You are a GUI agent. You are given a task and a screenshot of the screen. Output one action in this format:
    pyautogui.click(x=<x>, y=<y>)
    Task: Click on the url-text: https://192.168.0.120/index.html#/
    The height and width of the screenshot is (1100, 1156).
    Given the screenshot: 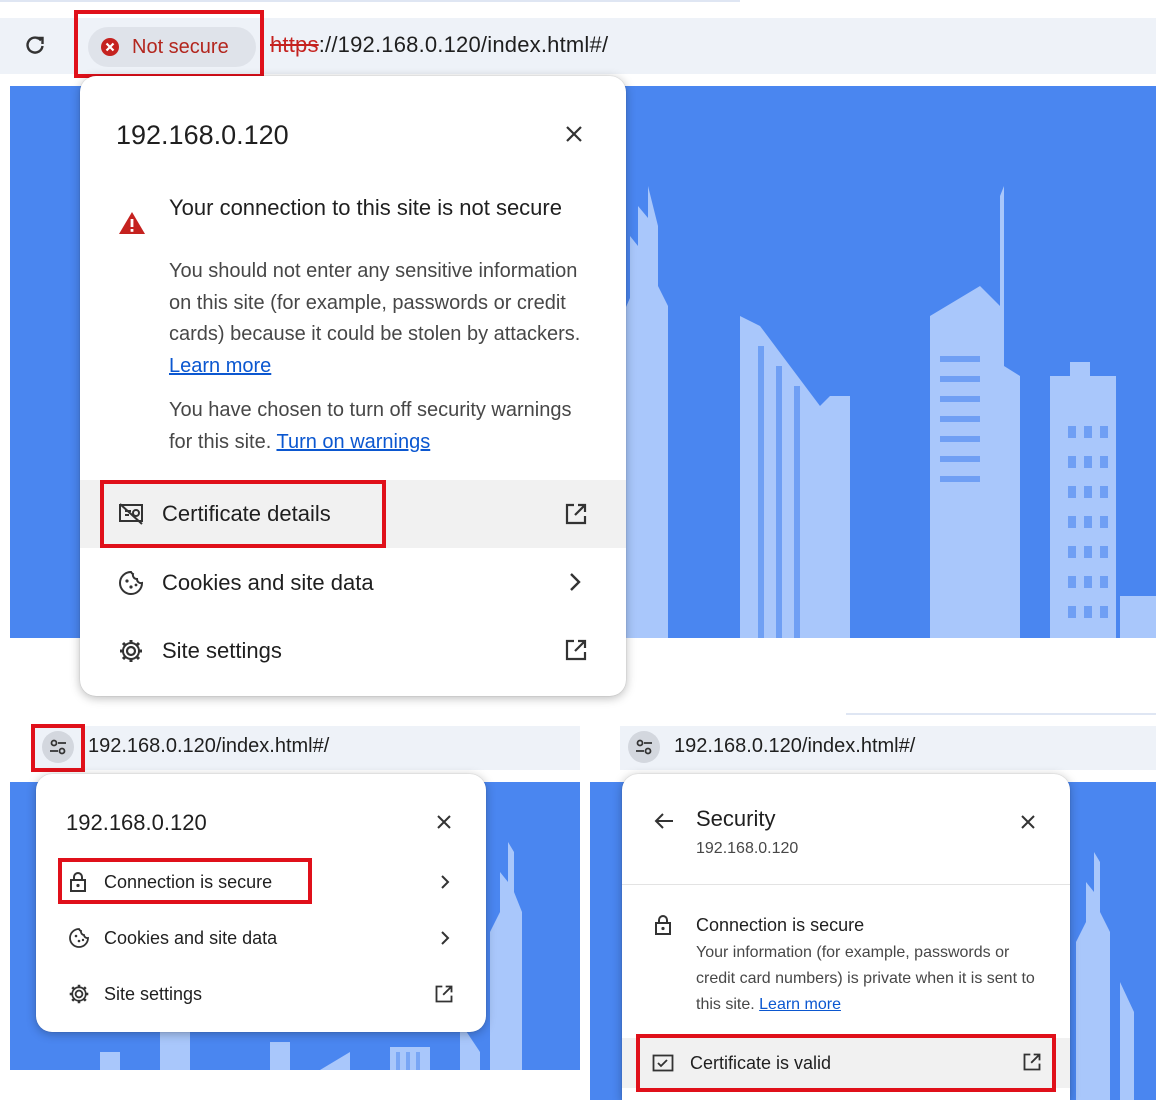 What is the action you would take?
    pyautogui.click(x=439, y=45)
    